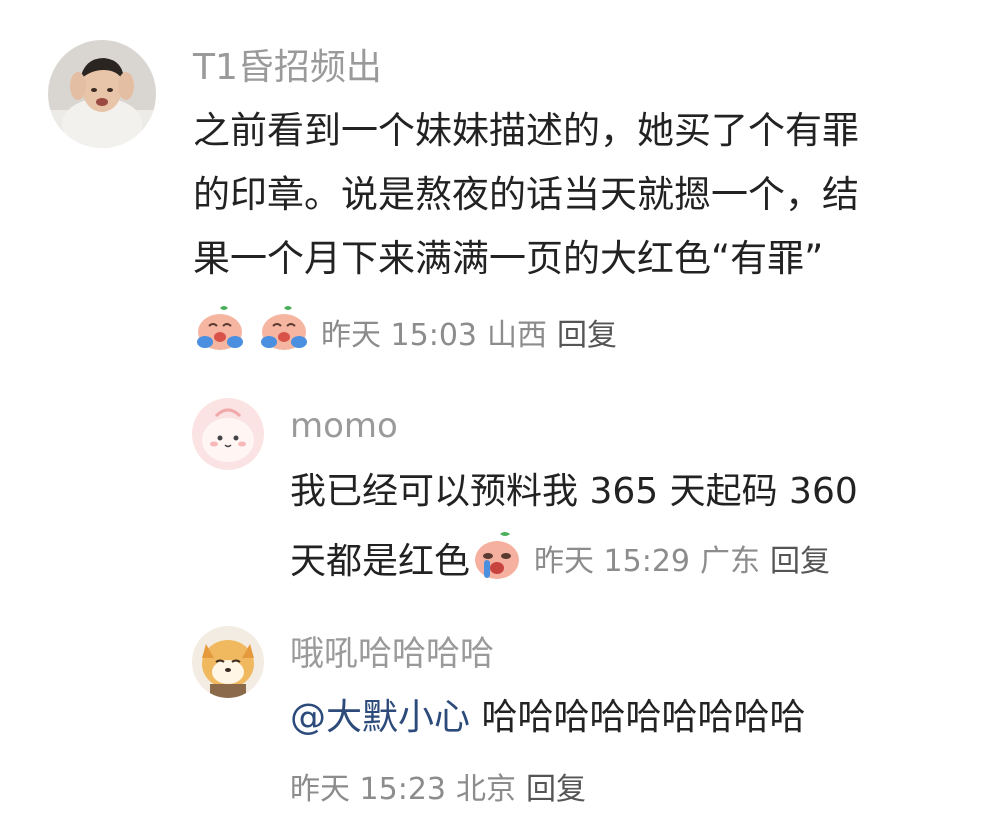 The height and width of the screenshot is (814, 993). I want to click on comment-text-line-with-meta: 天都是红色 昨天 15:29 广东 回复, so click(565, 558).